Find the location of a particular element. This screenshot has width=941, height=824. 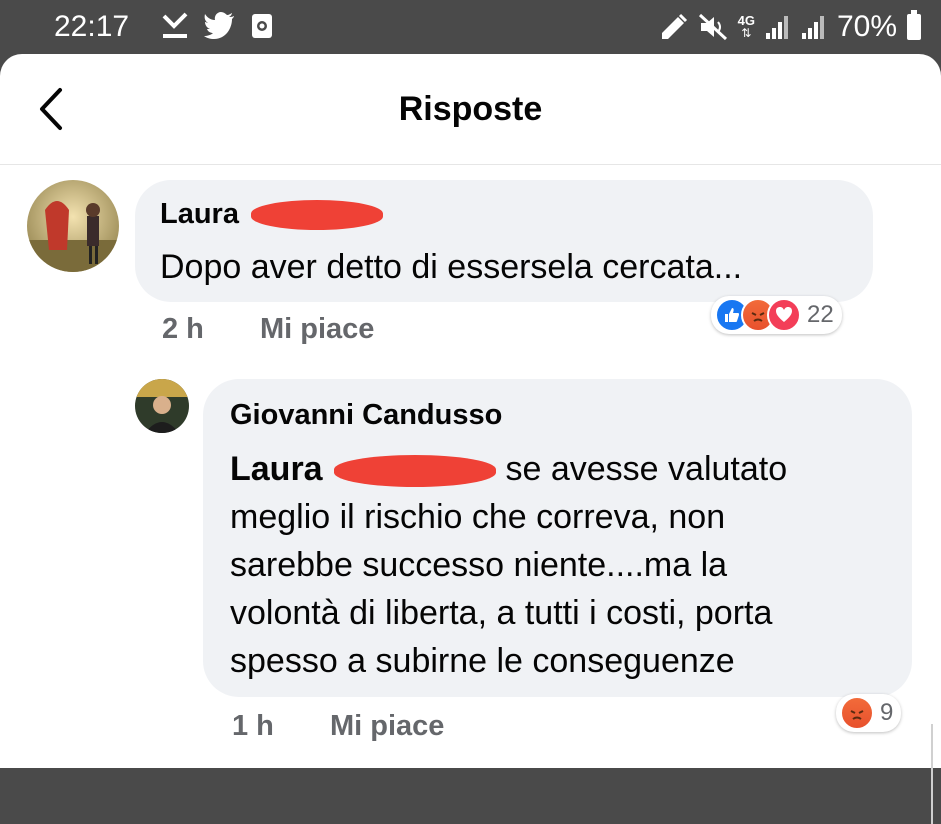

author-name: Laura is located at coordinates (199, 214).